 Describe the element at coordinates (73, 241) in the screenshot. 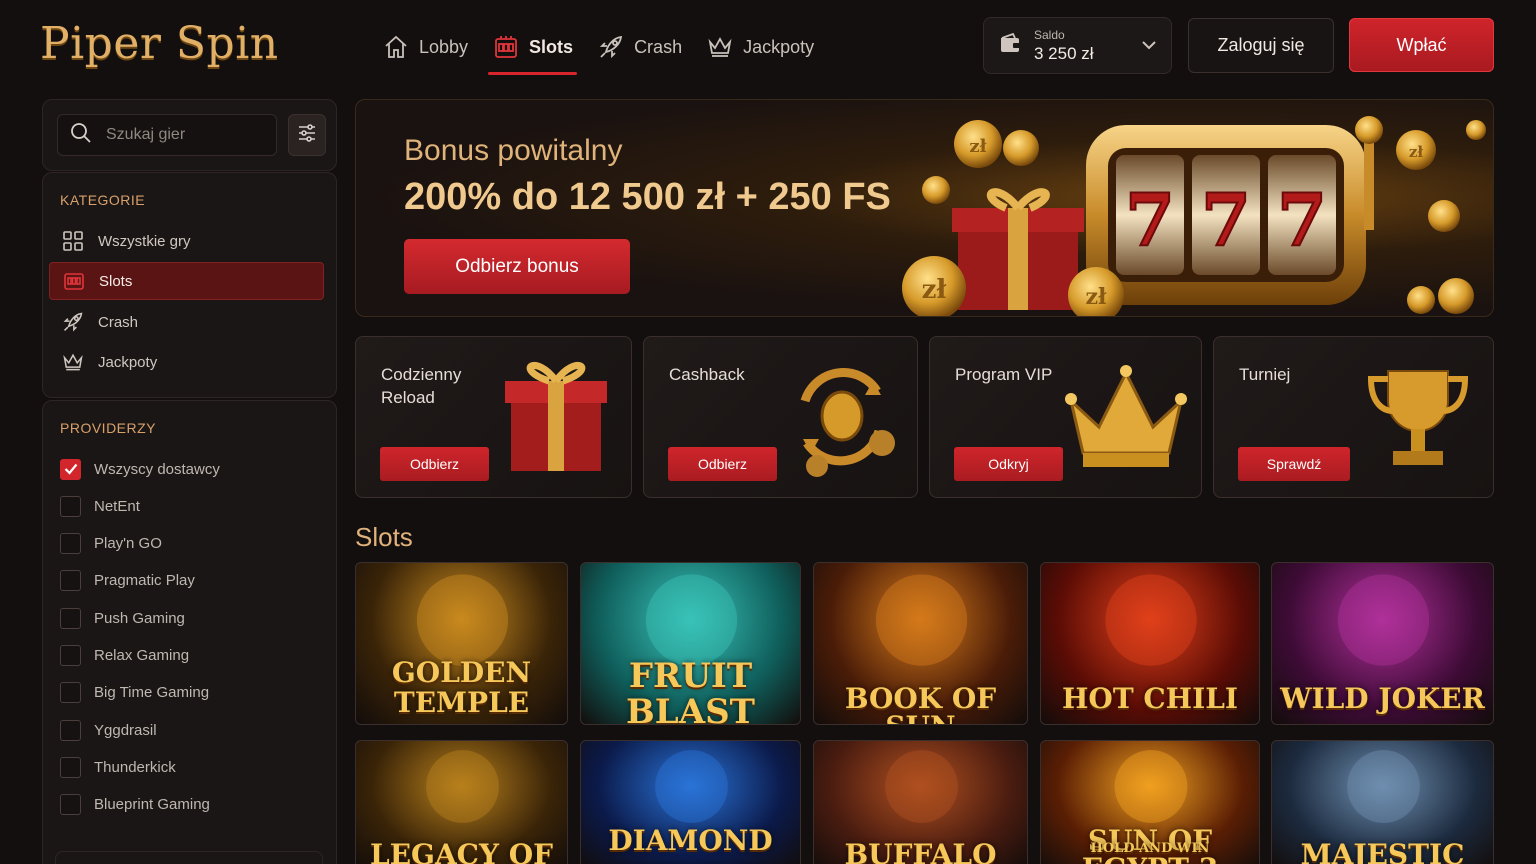

I see `grid-icon` at that location.